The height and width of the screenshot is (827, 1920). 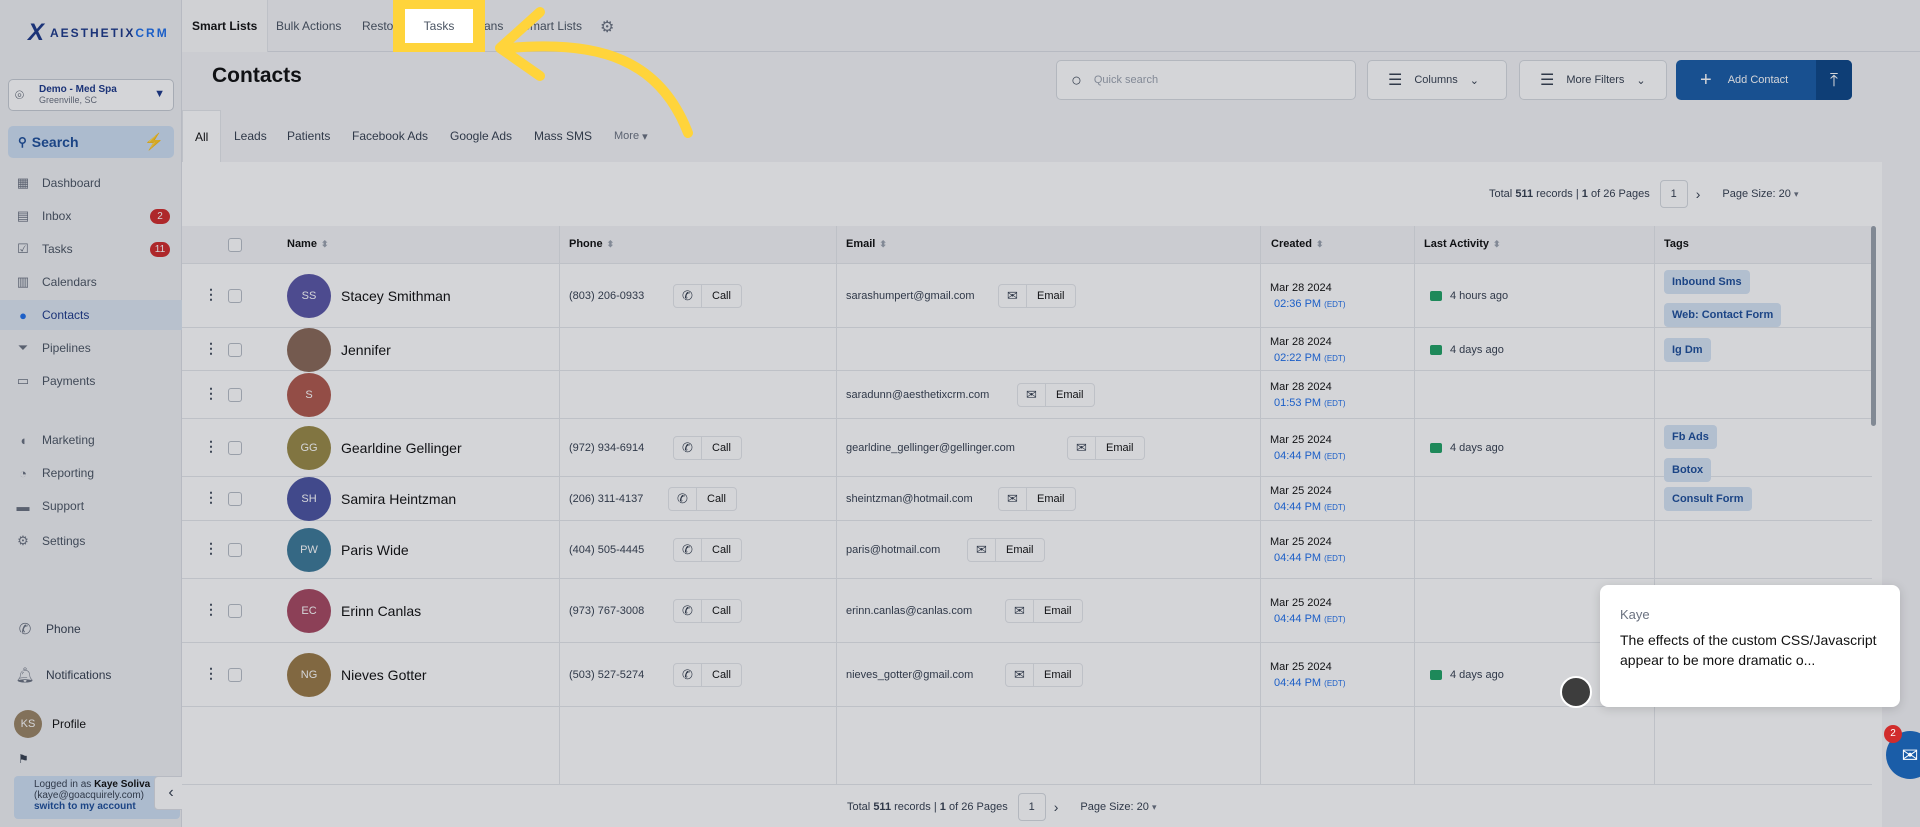 What do you see at coordinates (1723, 315) in the screenshot?
I see `tag-badge: Web: Contact Form` at bounding box center [1723, 315].